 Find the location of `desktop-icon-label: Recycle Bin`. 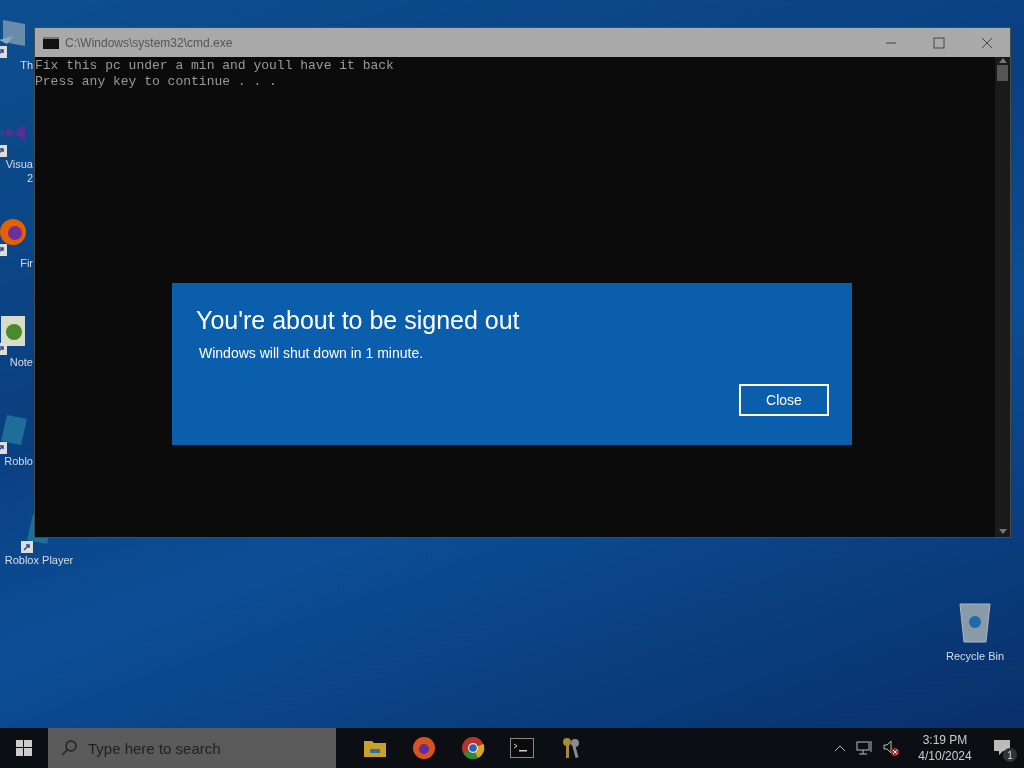

desktop-icon-label: Recycle Bin is located at coordinates (975, 656).